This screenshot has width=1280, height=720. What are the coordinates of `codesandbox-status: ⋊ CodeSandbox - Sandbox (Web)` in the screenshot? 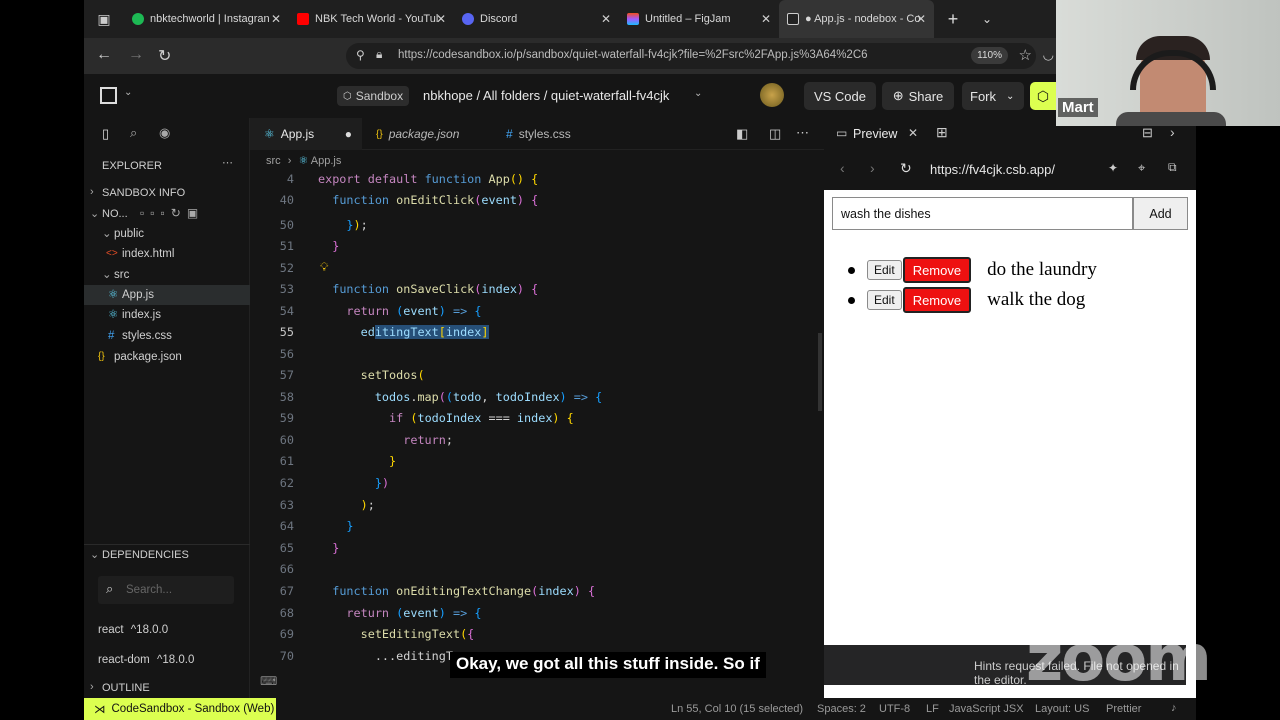 It's located at (180, 709).